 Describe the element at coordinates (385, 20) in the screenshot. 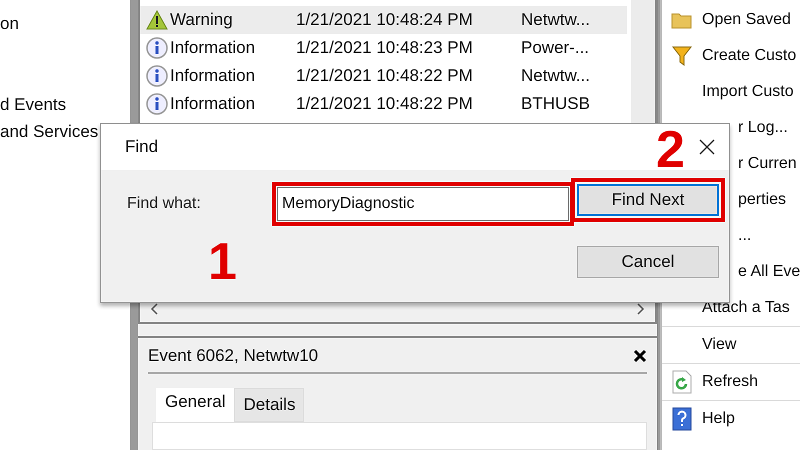

I see `date-cell-text: 1/21/2021 10:48:24 PM` at that location.